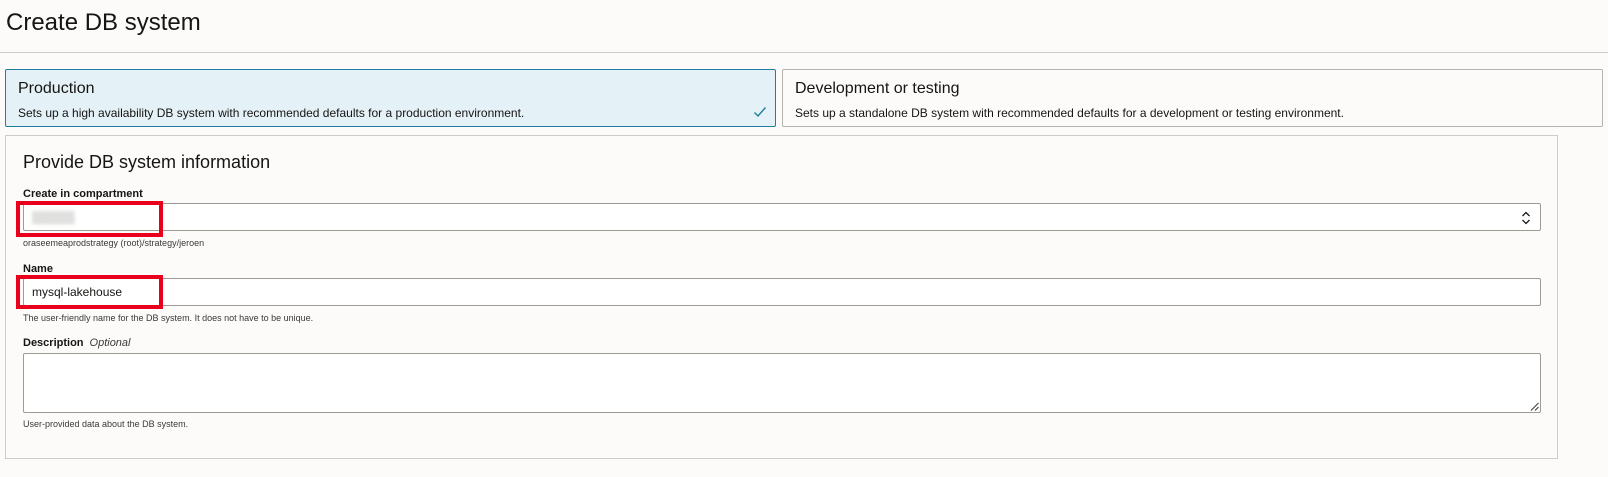 This screenshot has width=1608, height=477. I want to click on page-header: Create DB system, so click(804, 26).